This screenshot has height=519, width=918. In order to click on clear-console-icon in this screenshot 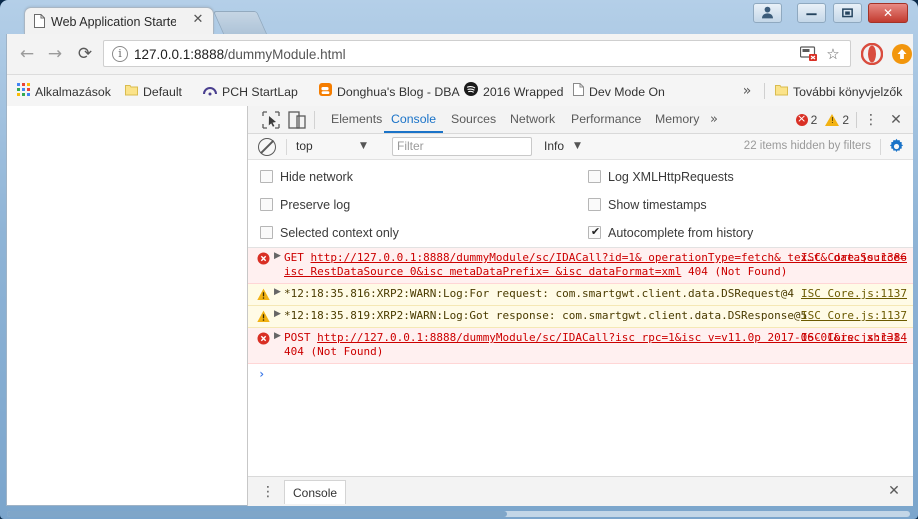, I will do `click(267, 147)`.